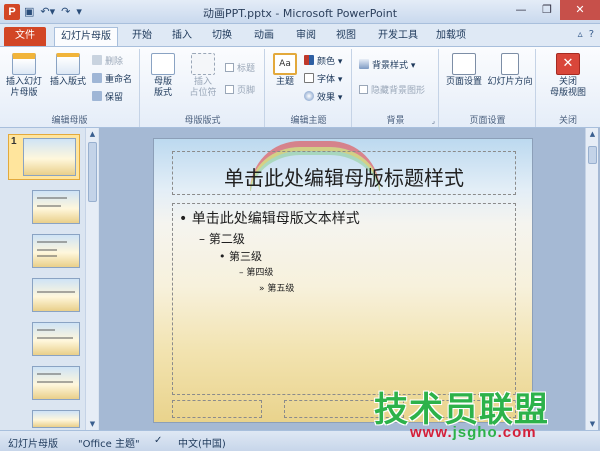  What do you see at coordinates (24, 64) in the screenshot?
I see `insert-slide-master-icon` at bounding box center [24, 64].